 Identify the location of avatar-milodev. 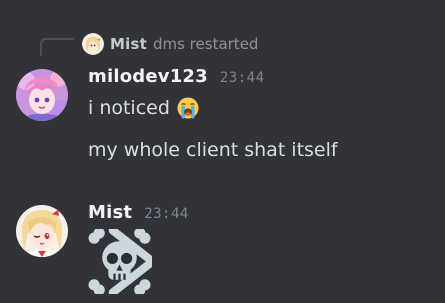
(42, 95).